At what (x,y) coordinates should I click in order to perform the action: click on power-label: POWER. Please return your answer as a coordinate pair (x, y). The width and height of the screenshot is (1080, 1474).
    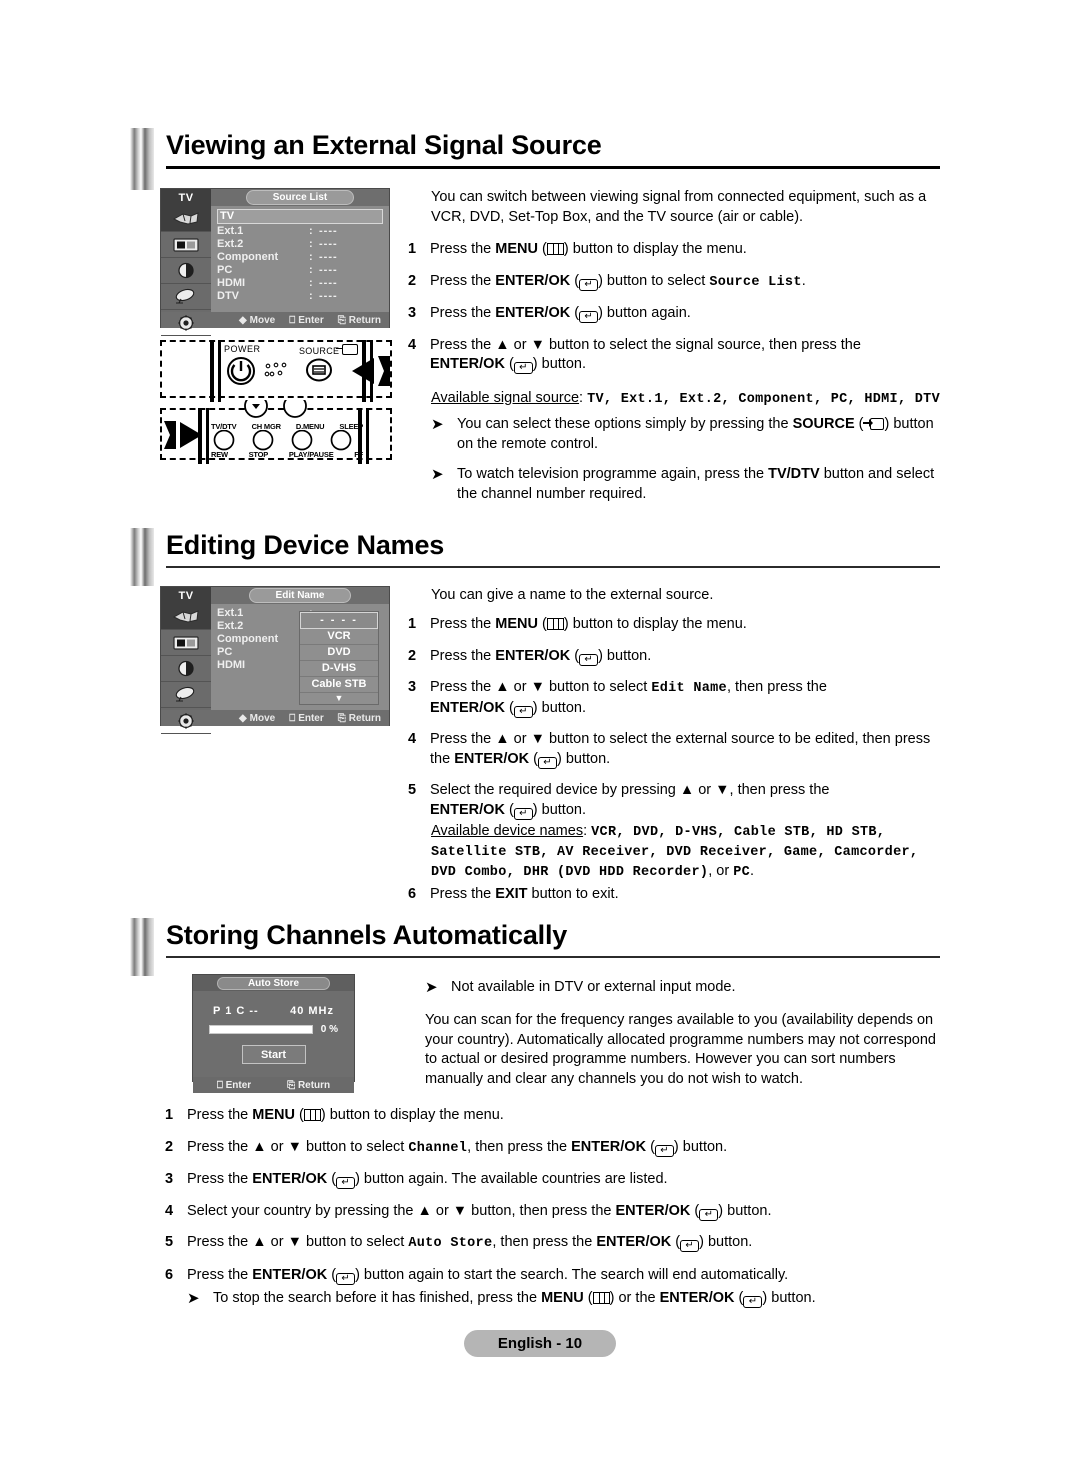
    Looking at the image, I should click on (242, 349).